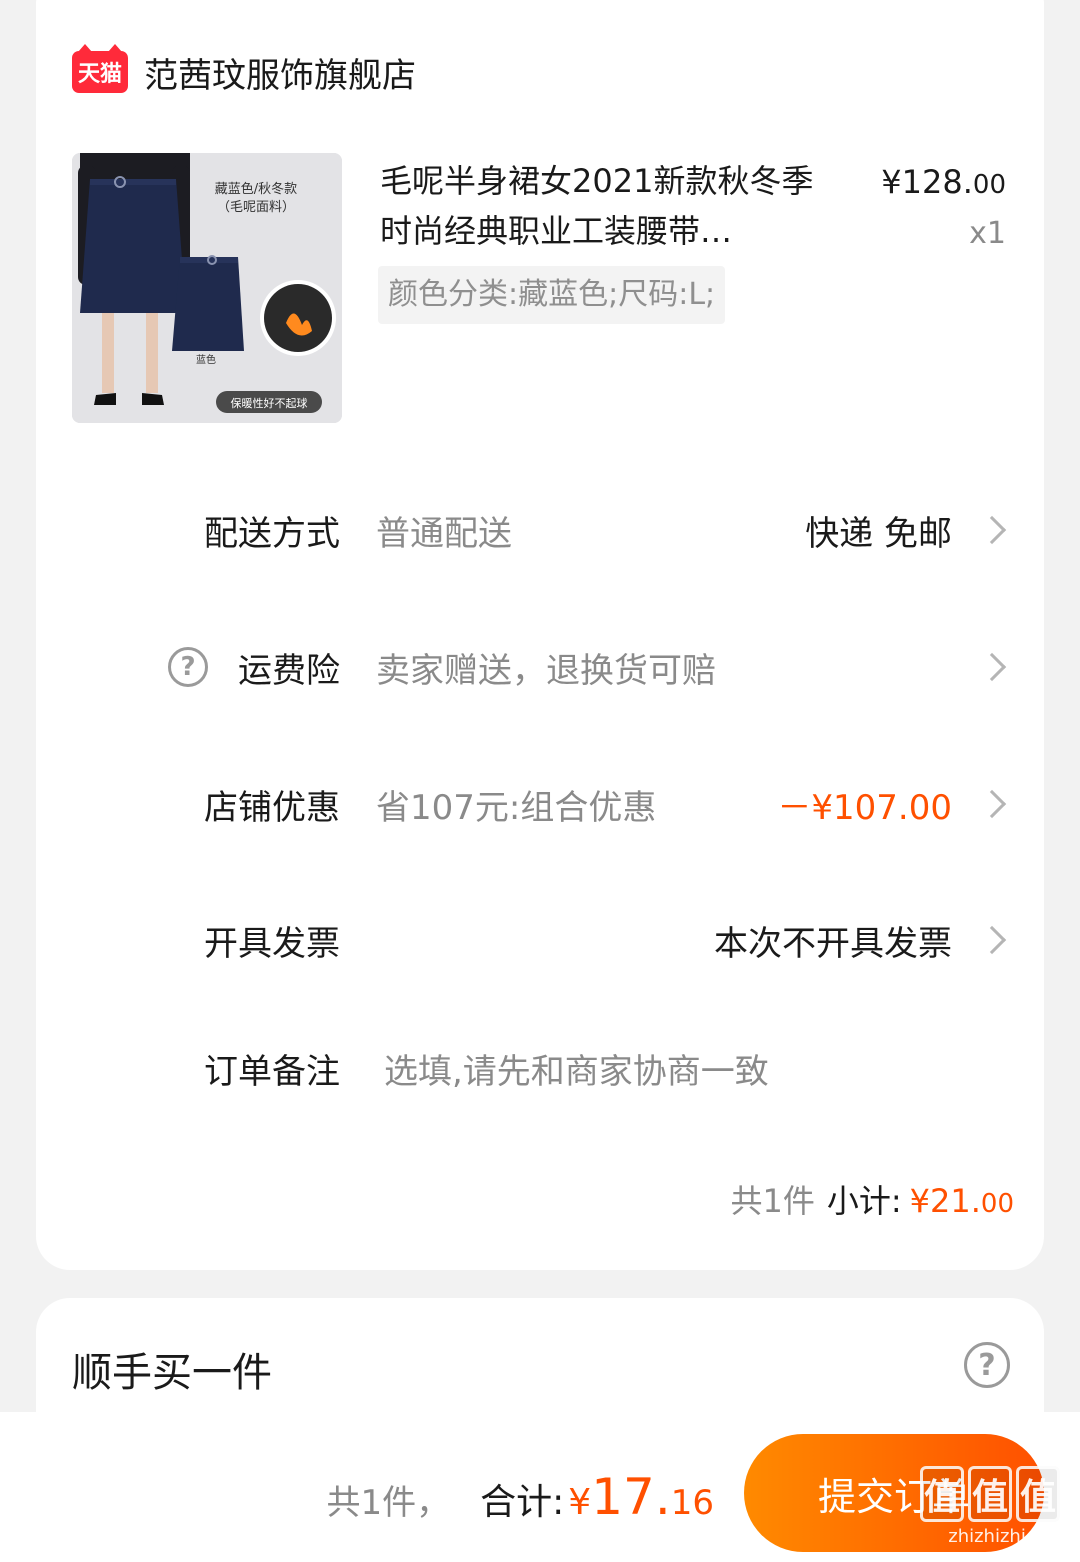 The image size is (1080, 1562). I want to click on watermark: 值 值 值 zhizhizhi.com, so click(995, 1514).